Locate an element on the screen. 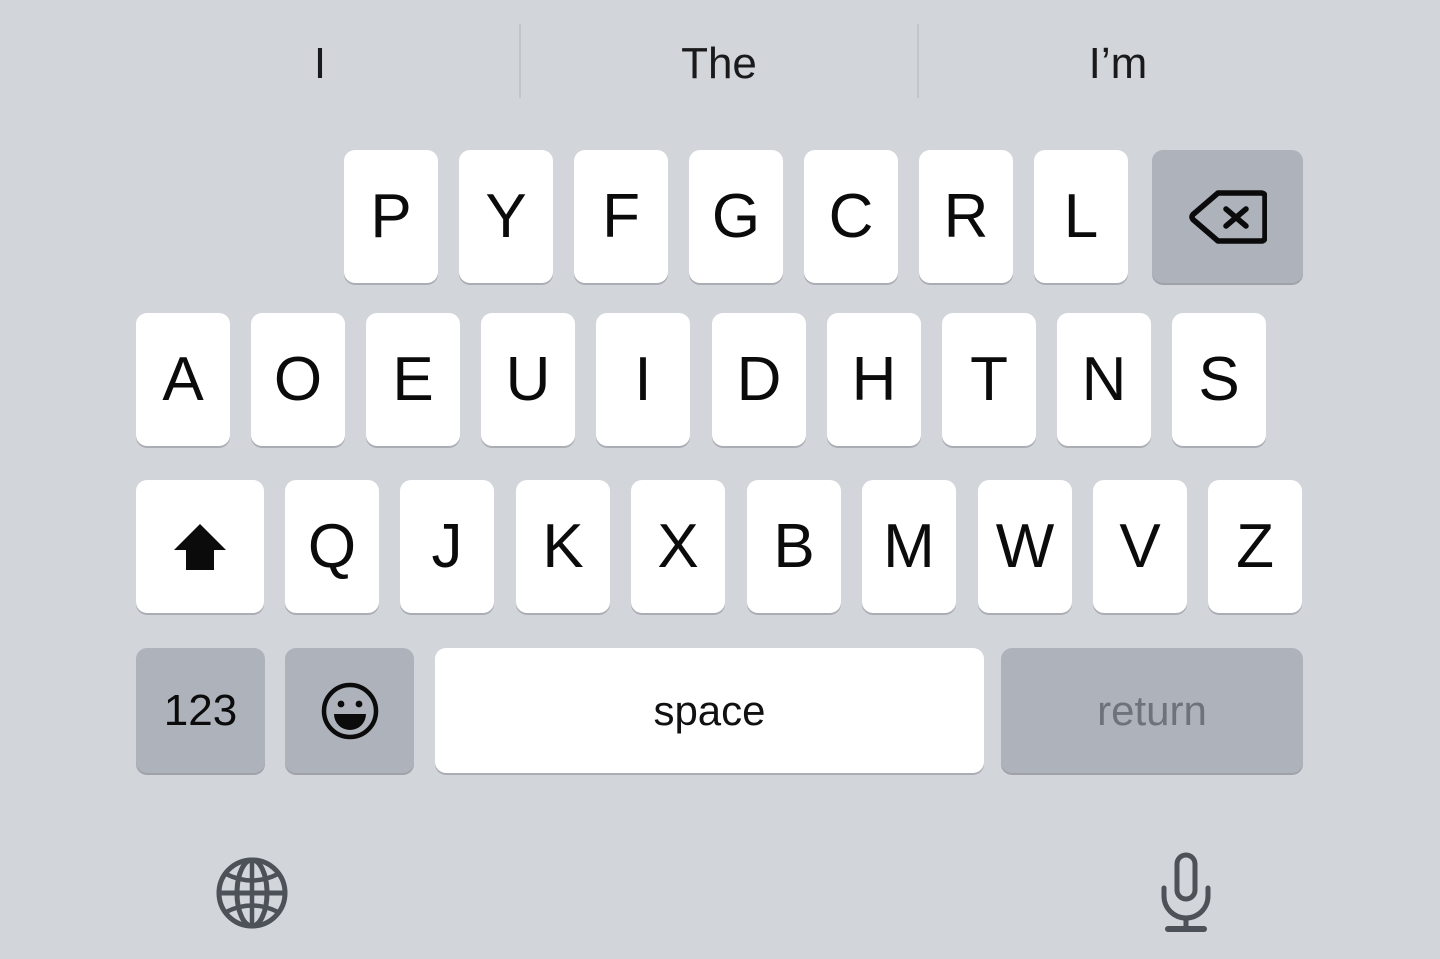 The image size is (1440, 959). key-a: A is located at coordinates (183, 379).